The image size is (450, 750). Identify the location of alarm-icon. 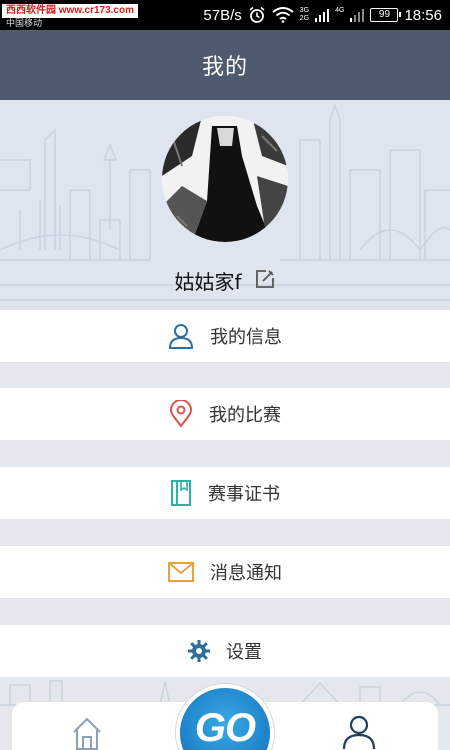
(257, 15).